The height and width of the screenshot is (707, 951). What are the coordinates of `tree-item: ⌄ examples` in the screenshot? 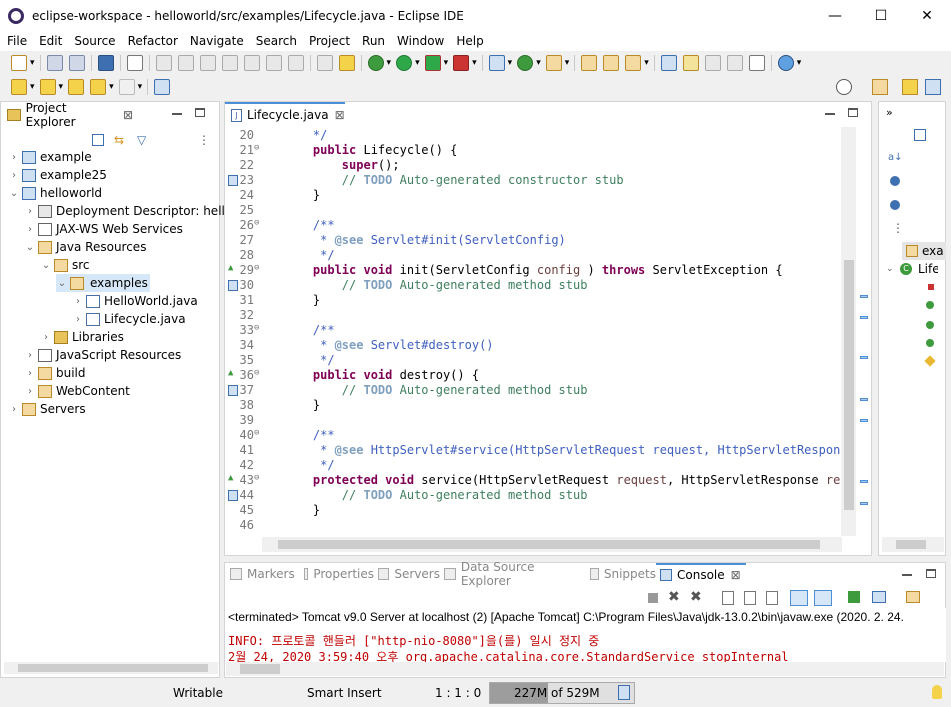 It's located at (103, 283).